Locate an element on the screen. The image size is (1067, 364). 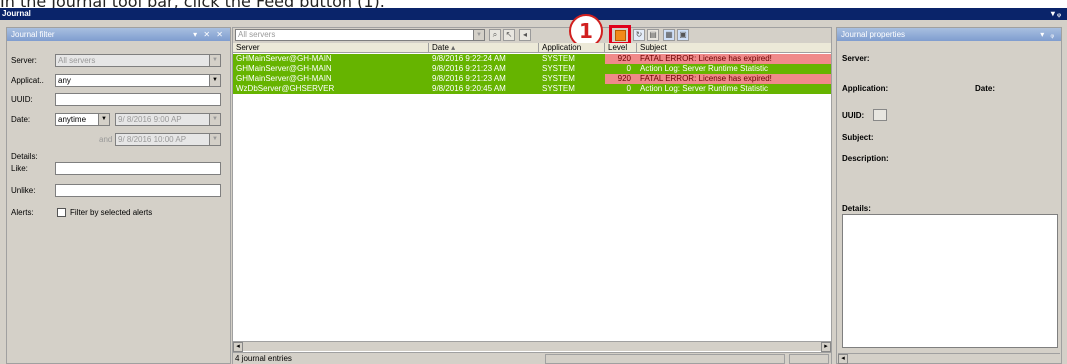
like-label: Like: is located at coordinates (19, 168).